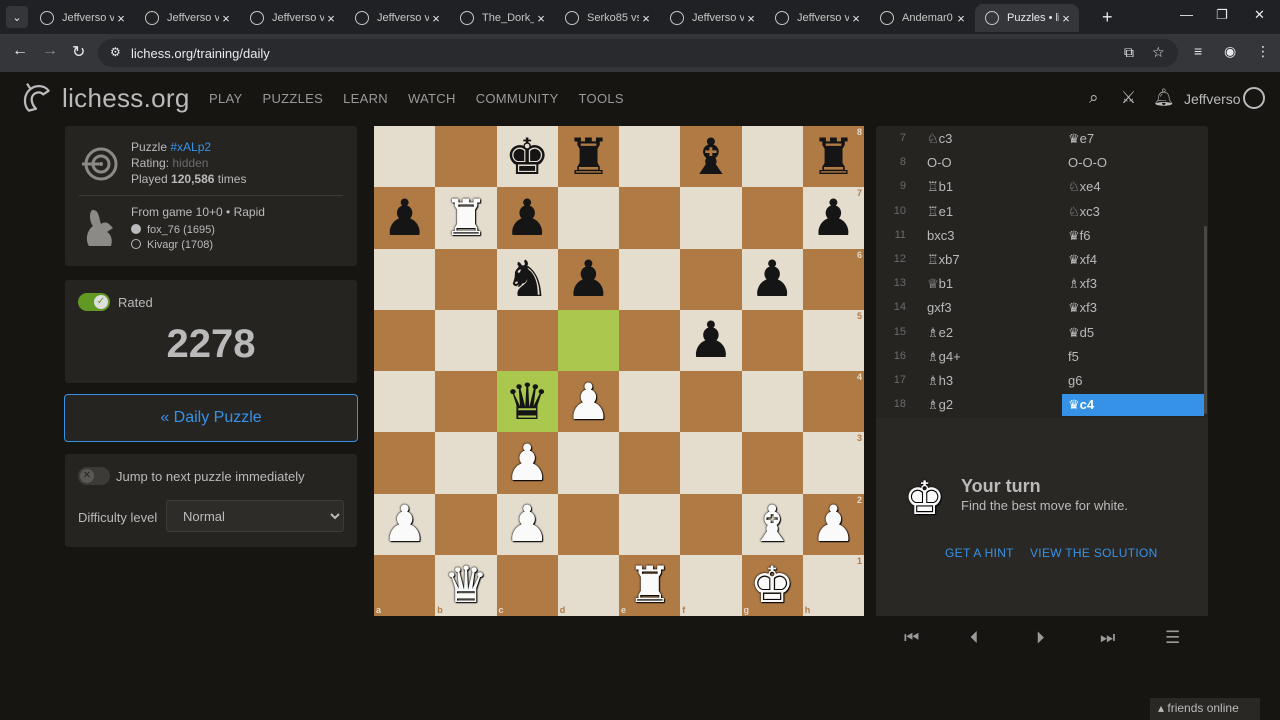  I want to click on square-b6, so click(466, 279).